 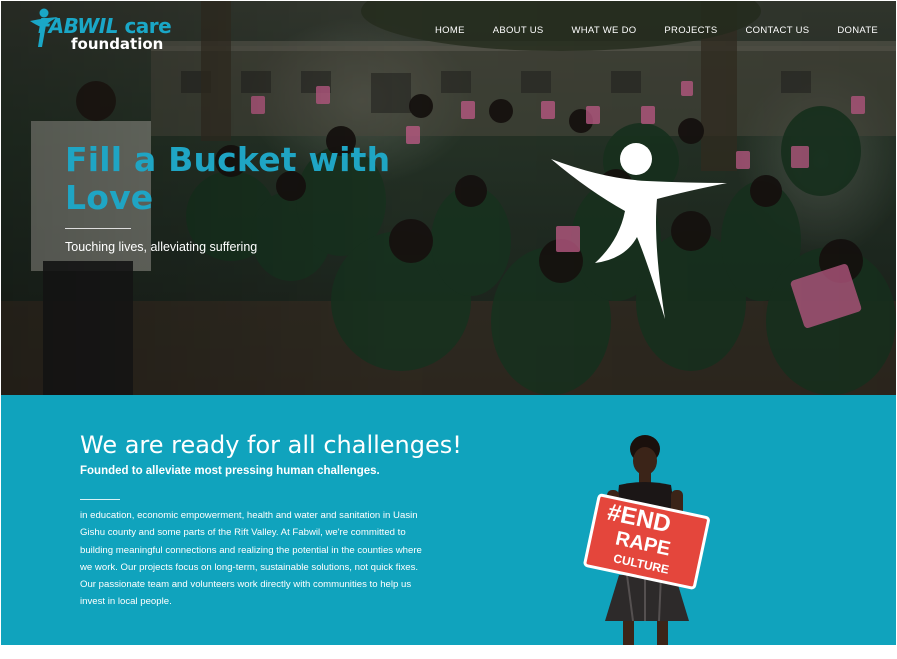 I want to click on nav-projects: PROJECTS, so click(x=690, y=30).